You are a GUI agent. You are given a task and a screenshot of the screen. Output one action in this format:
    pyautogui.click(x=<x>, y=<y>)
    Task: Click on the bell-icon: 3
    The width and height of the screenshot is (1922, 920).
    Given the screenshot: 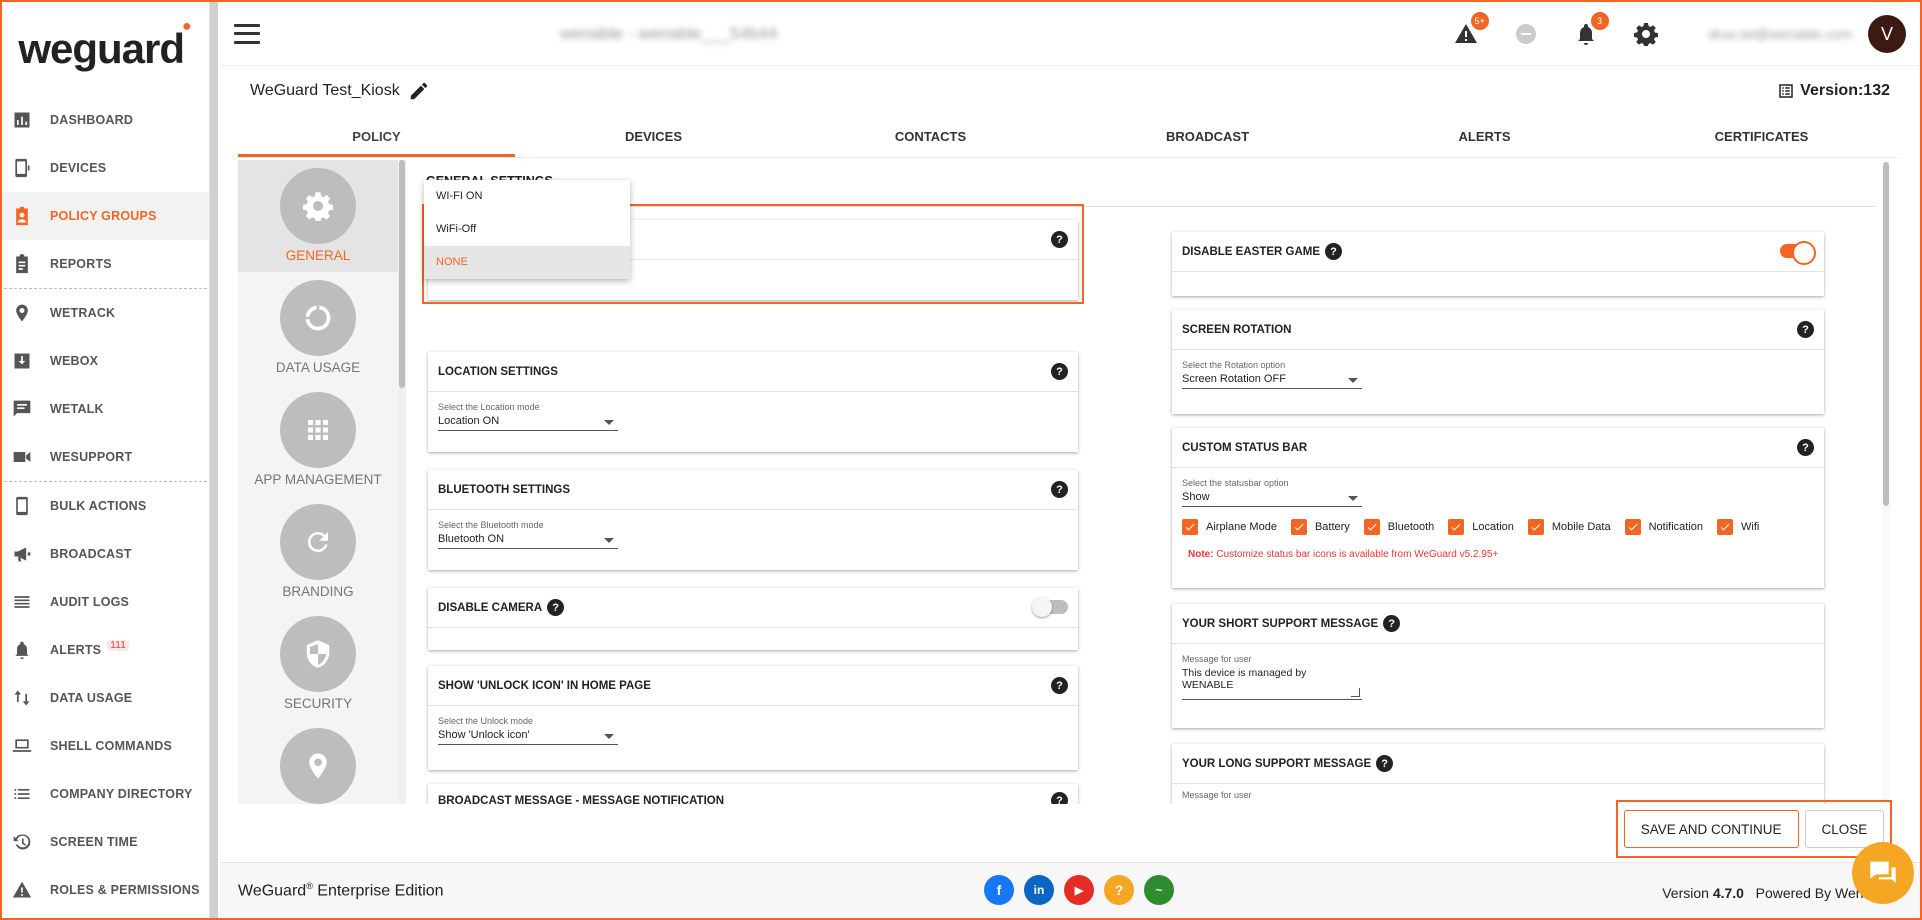 What is the action you would take?
    pyautogui.click(x=1591, y=29)
    